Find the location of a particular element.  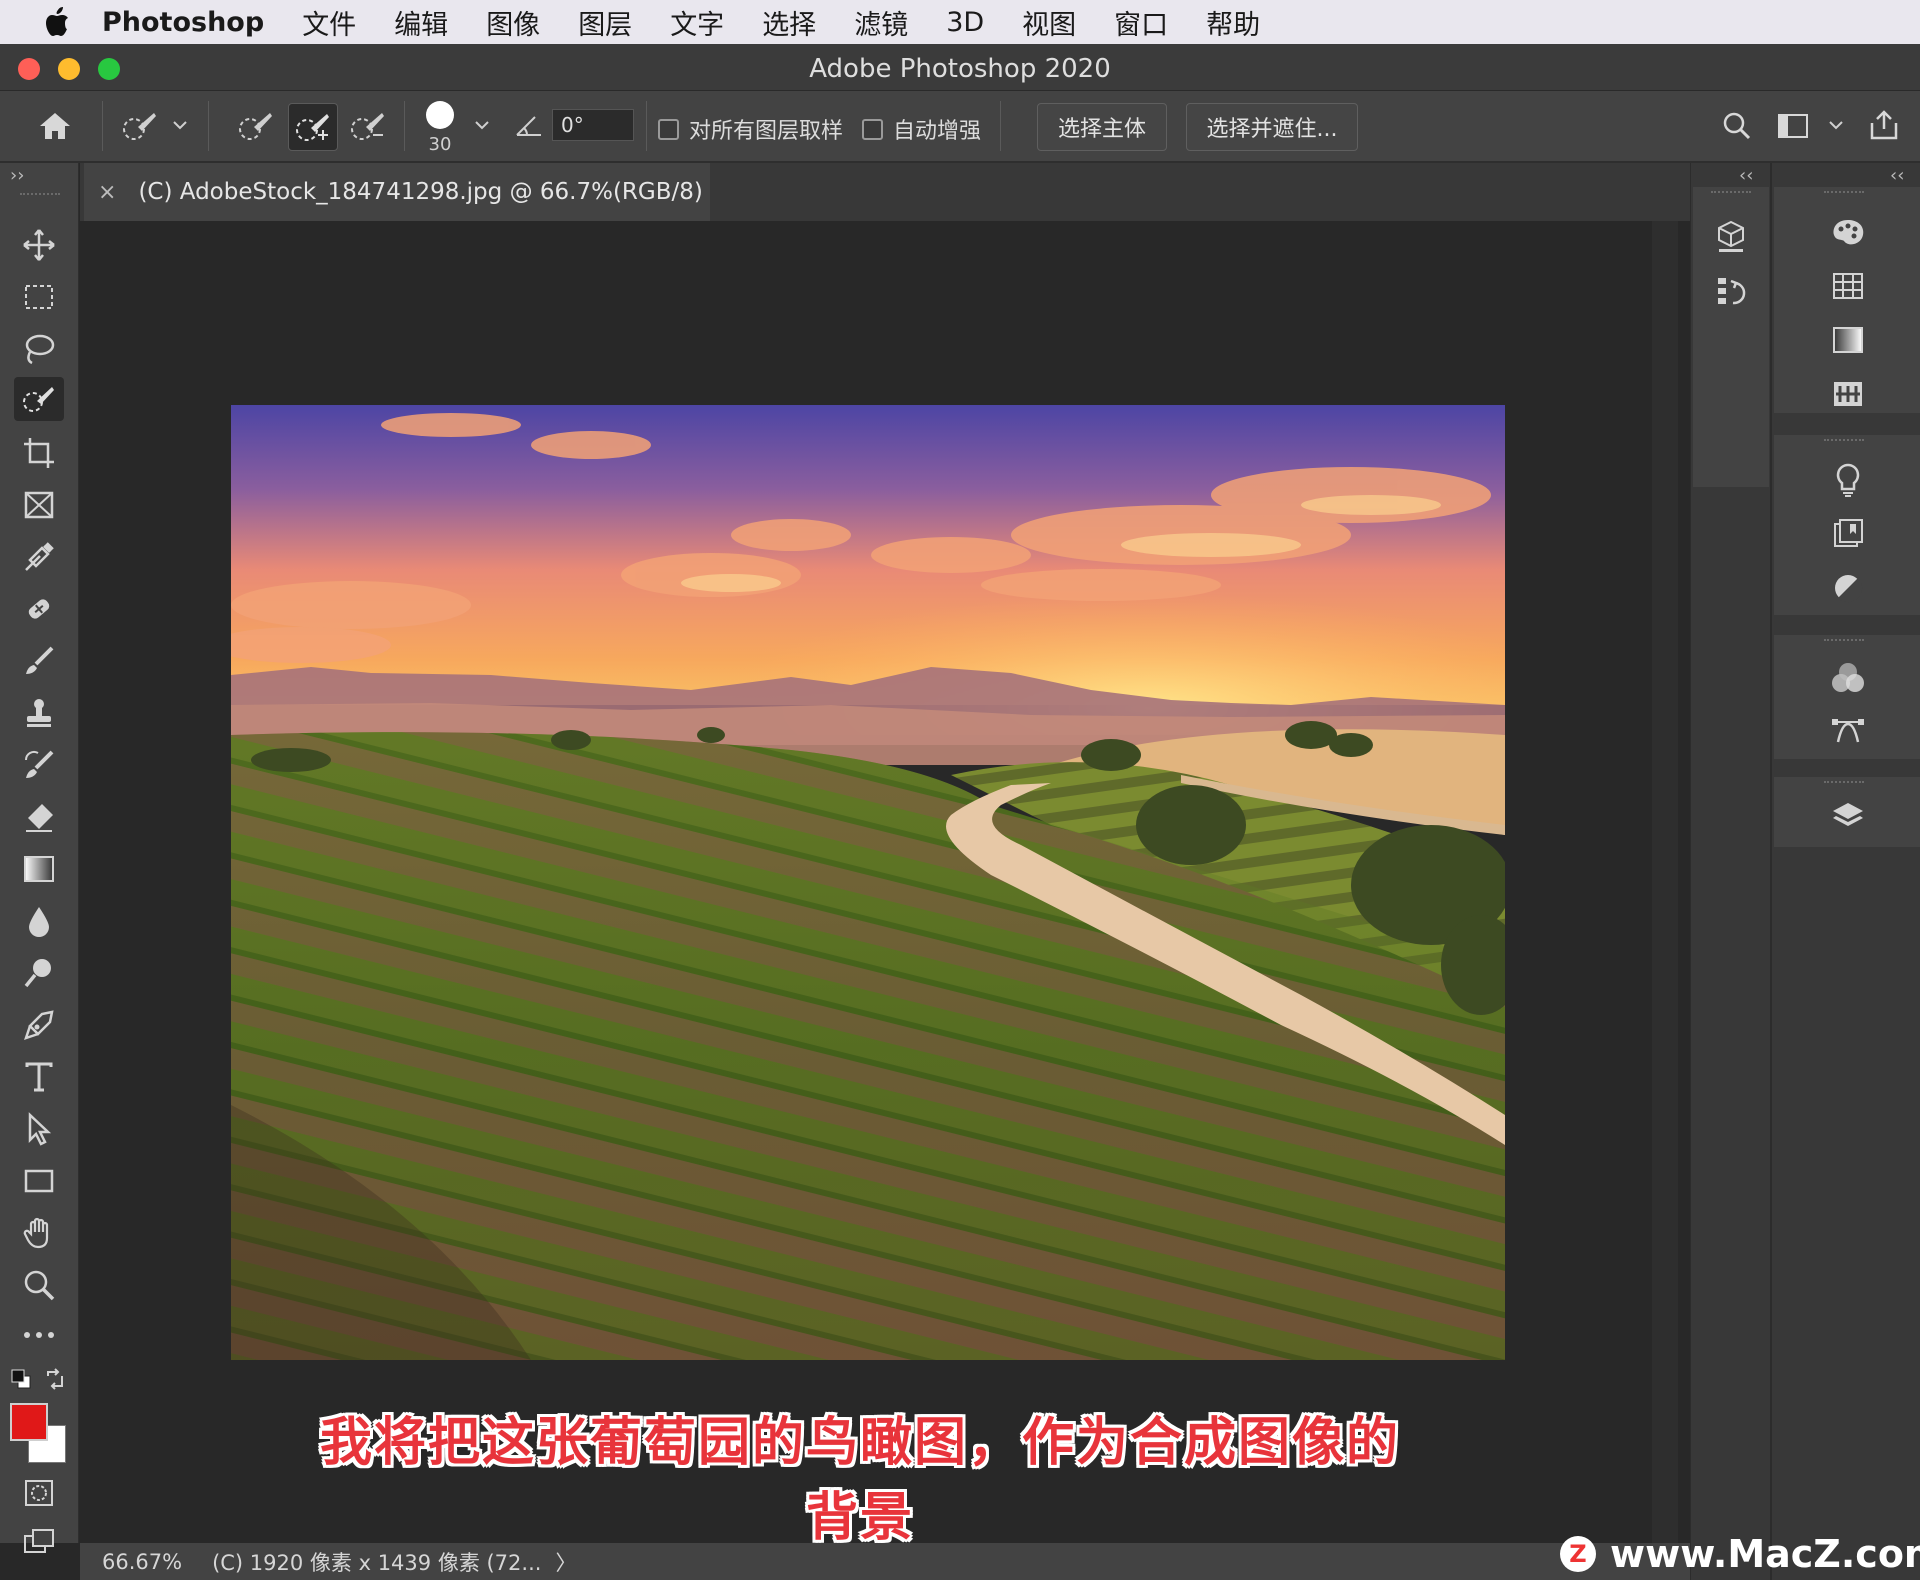

panel-dock-1: ‹‹ is located at coordinates (1730, 871).